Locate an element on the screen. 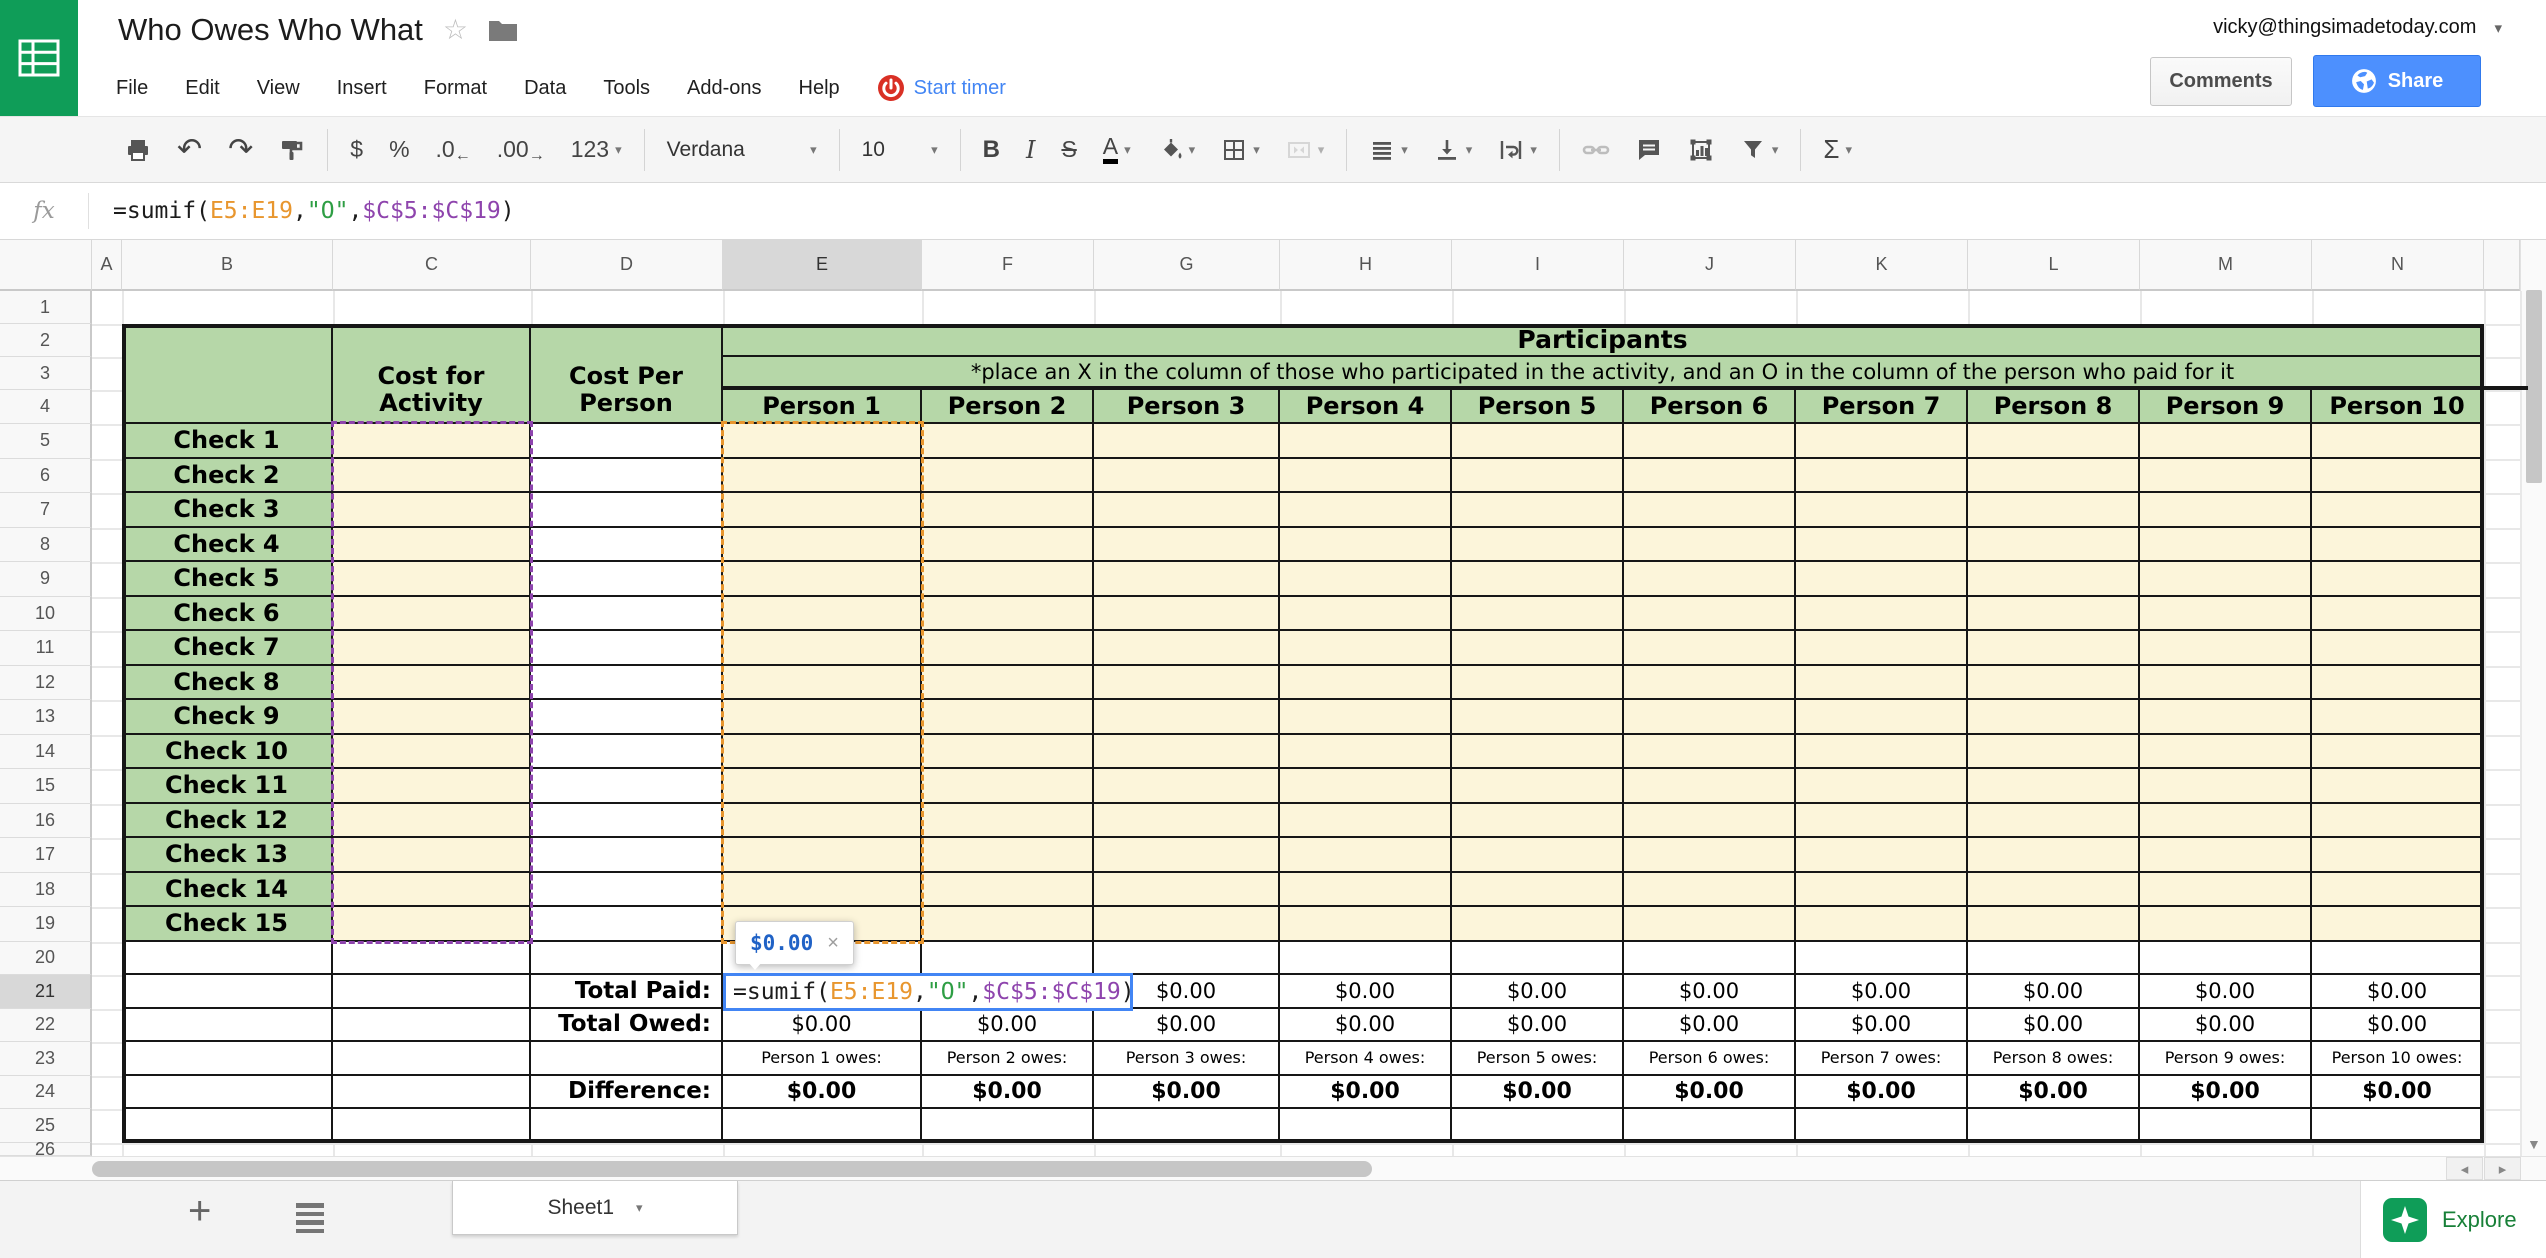 Image resolution: width=2546 pixels, height=1258 pixels. cell-D6 is located at coordinates (627, 475).